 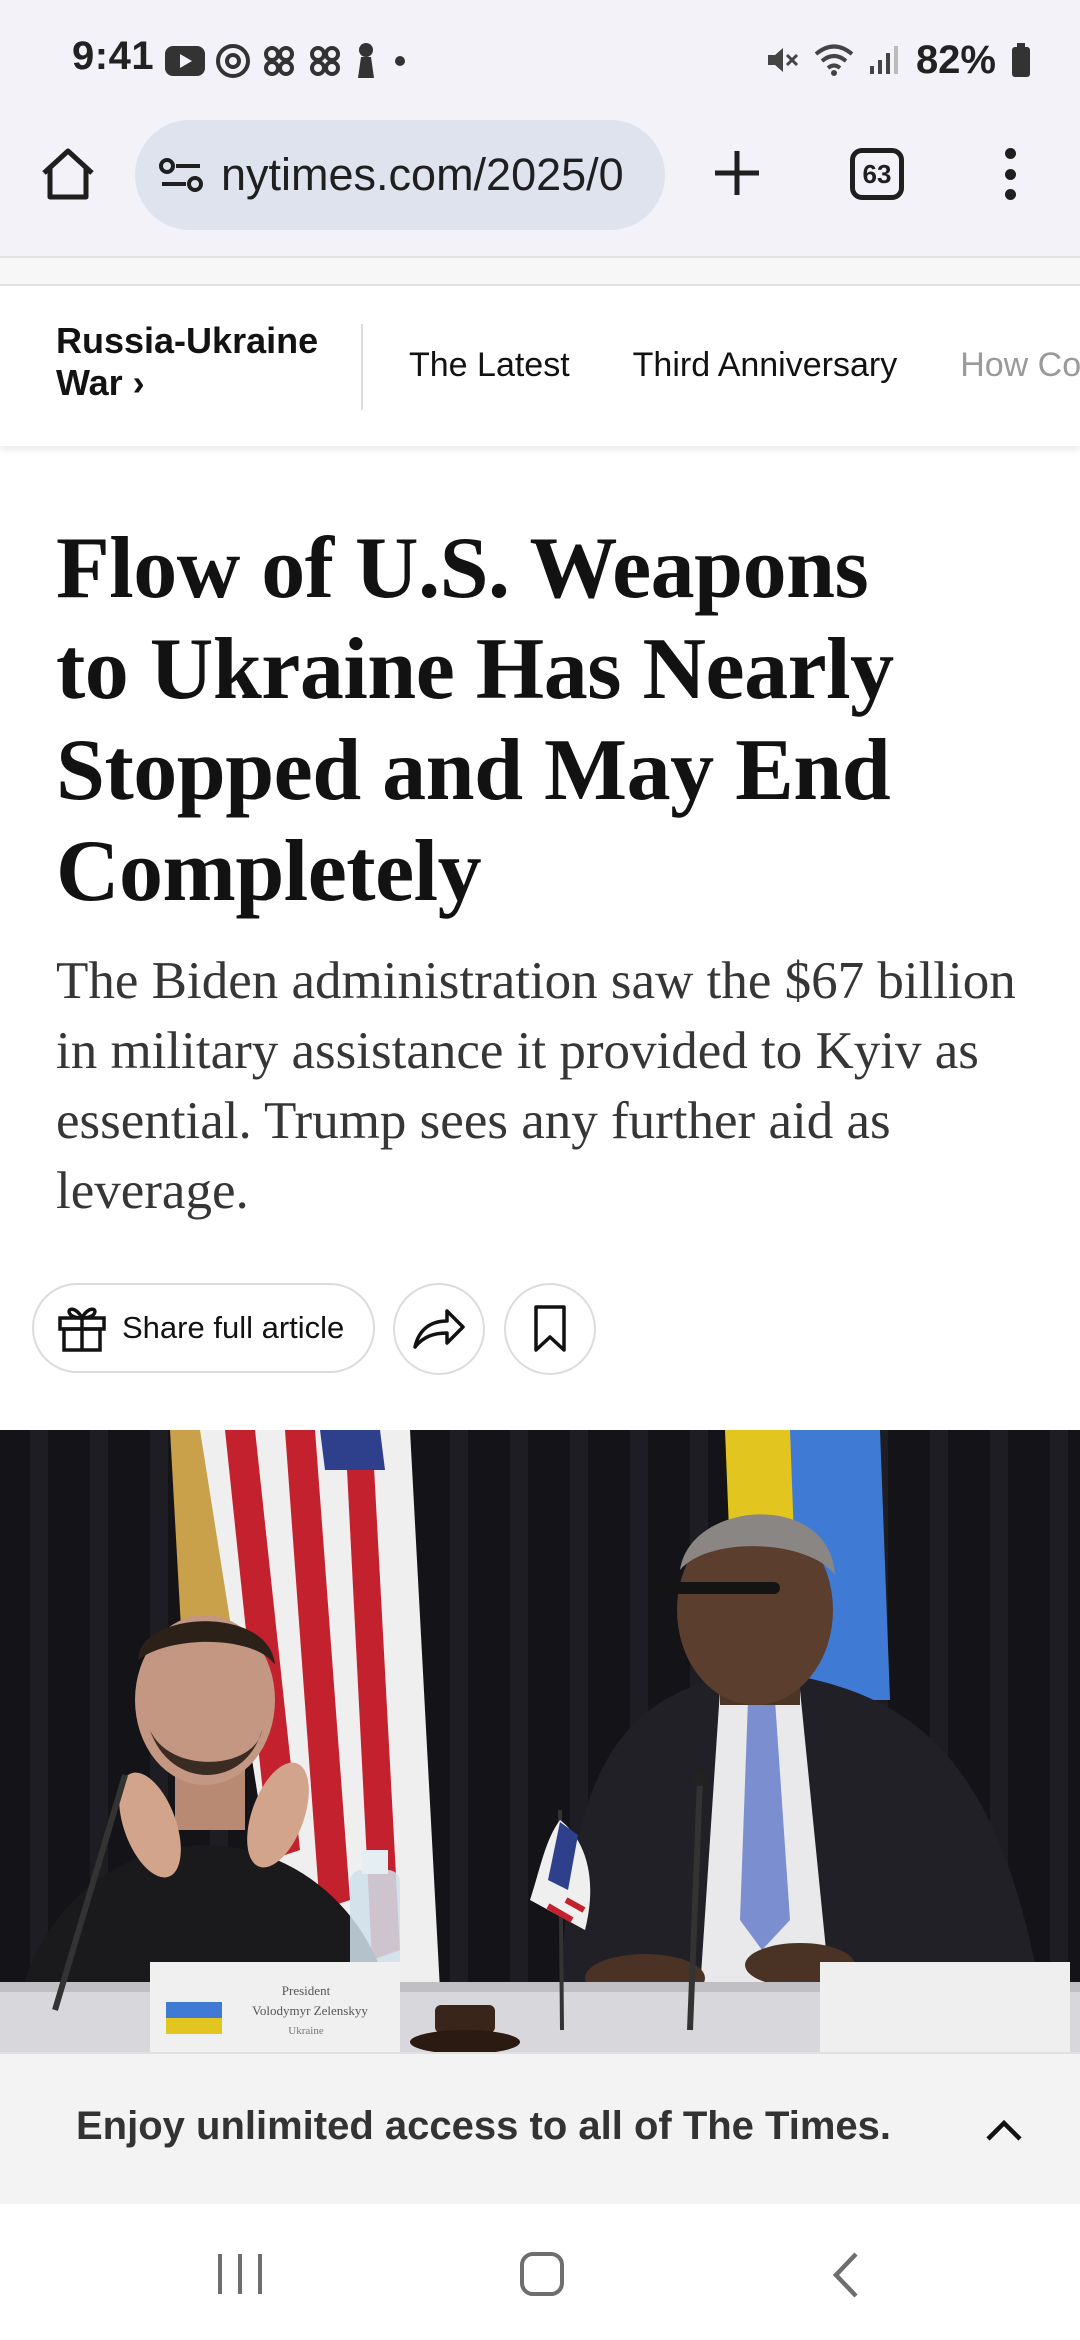 What do you see at coordinates (206, 362) in the screenshot?
I see `section-title-link: Russia-Ukraine War ›` at bounding box center [206, 362].